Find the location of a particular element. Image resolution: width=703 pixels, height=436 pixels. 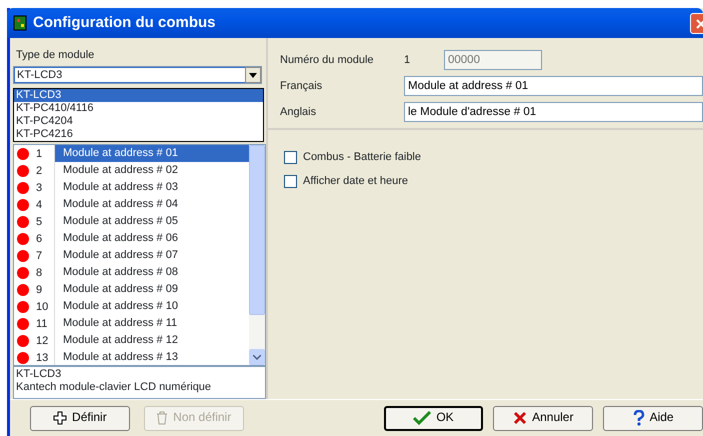

french-name-field: Module at address # 01 is located at coordinates (553, 86).